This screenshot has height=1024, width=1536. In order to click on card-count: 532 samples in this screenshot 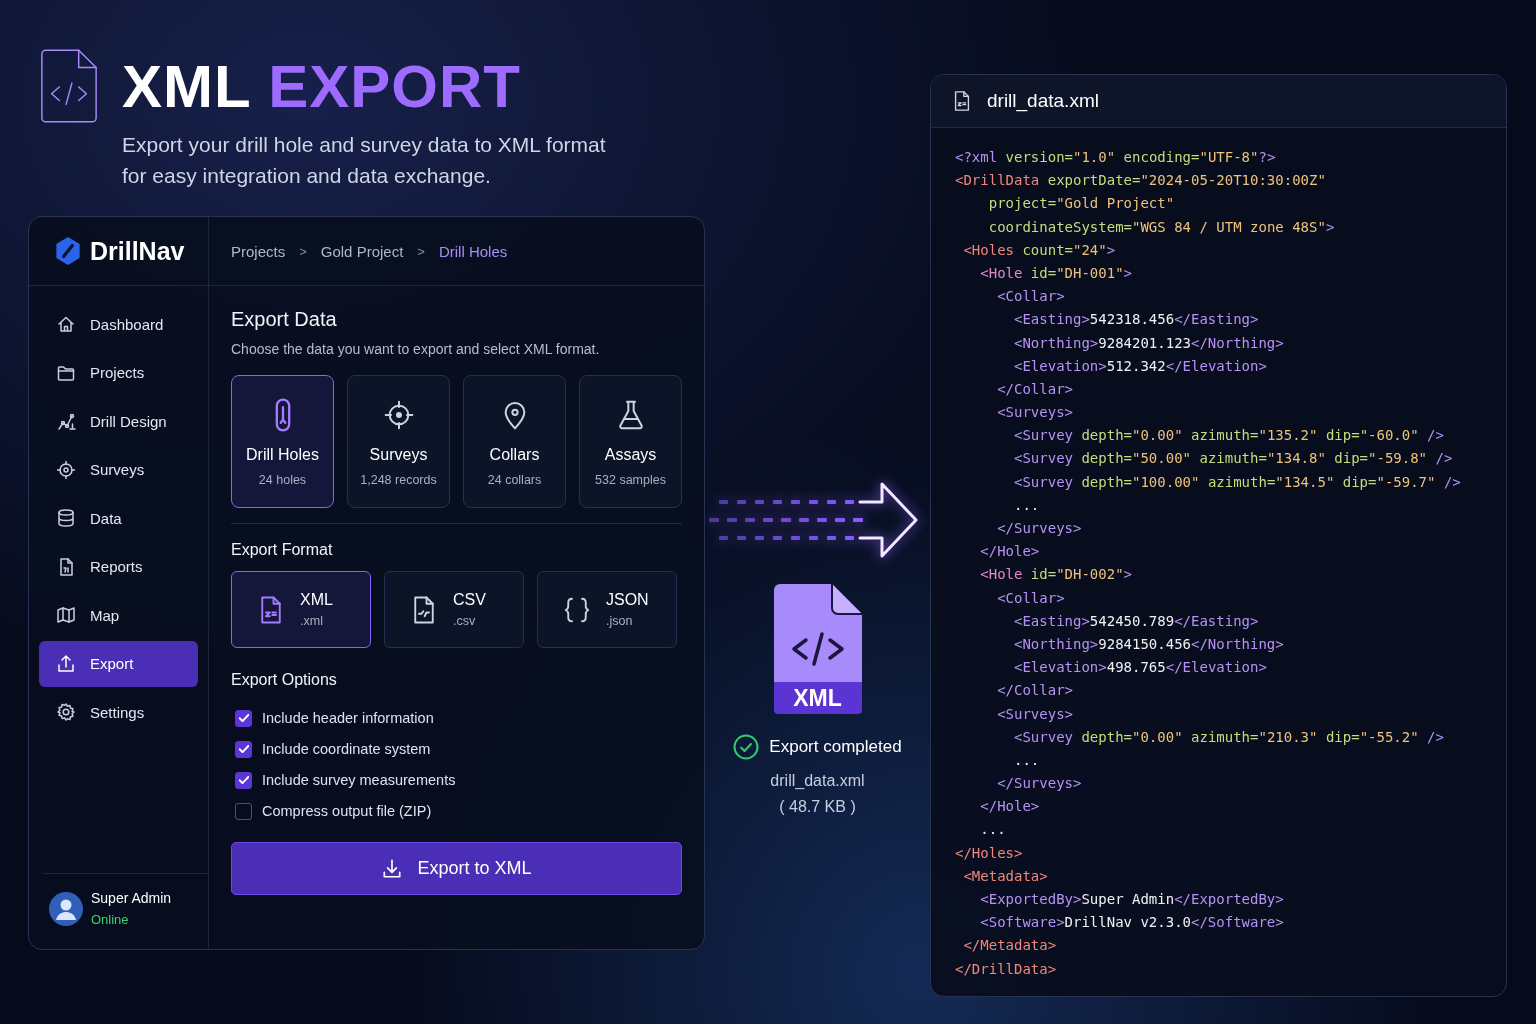, I will do `click(630, 480)`.